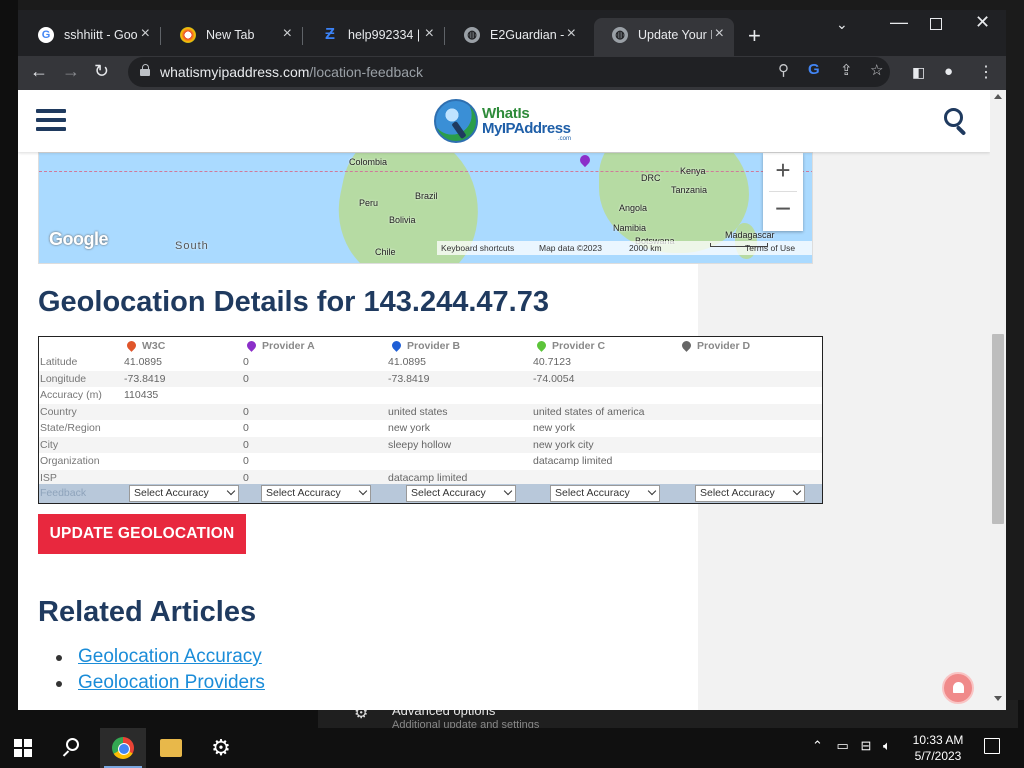 This screenshot has width=1024, height=768. Describe the element at coordinates (899, 22) in the screenshot. I see `minimize-button: —` at that location.